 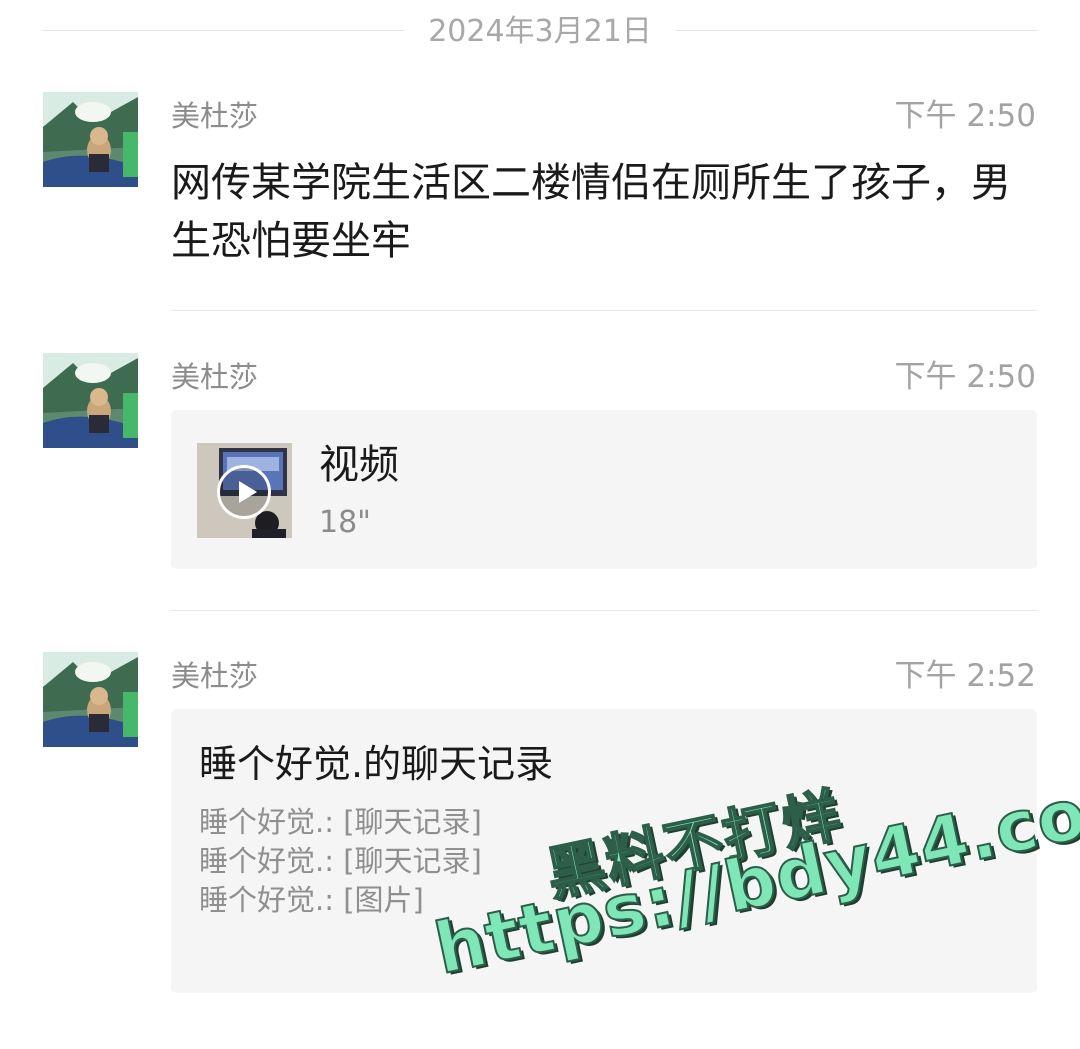 I want to click on chat-record-preview: 睡个好觉.: [聊天记录] 睡个好觉.: [聊天记录] 睡个好觉.: [图片], so click(x=340, y=861).